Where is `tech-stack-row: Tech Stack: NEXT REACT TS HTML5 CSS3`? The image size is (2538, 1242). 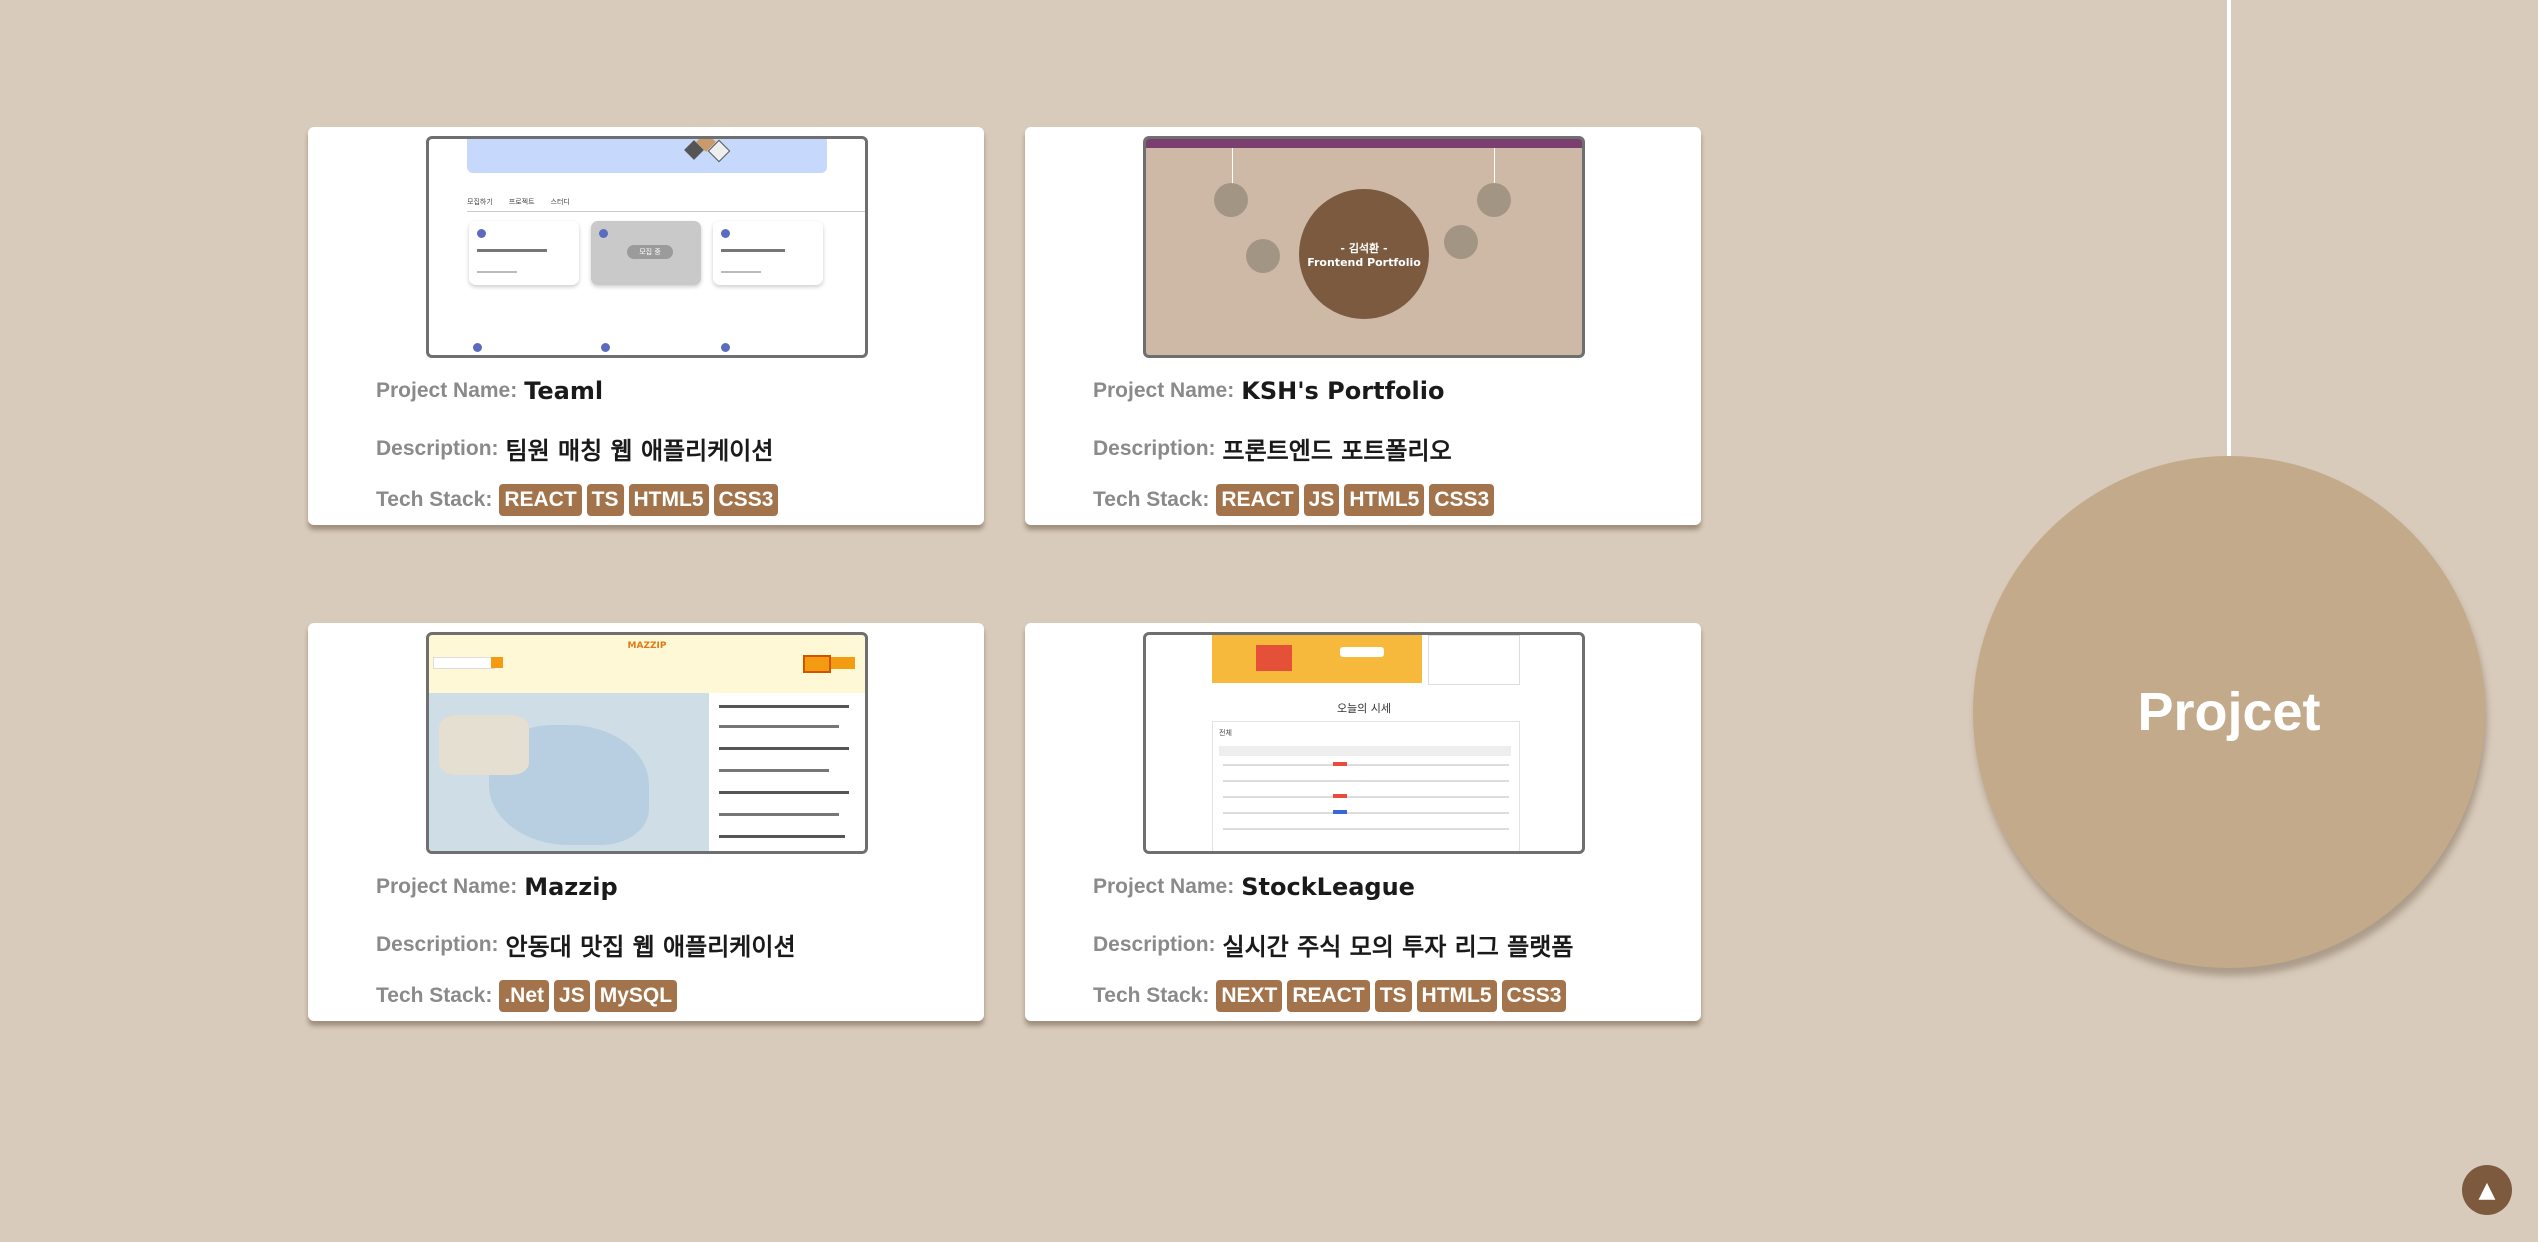 tech-stack-row: Tech Stack: NEXT REACT TS HTML5 CSS3 is located at coordinates (1330, 996).